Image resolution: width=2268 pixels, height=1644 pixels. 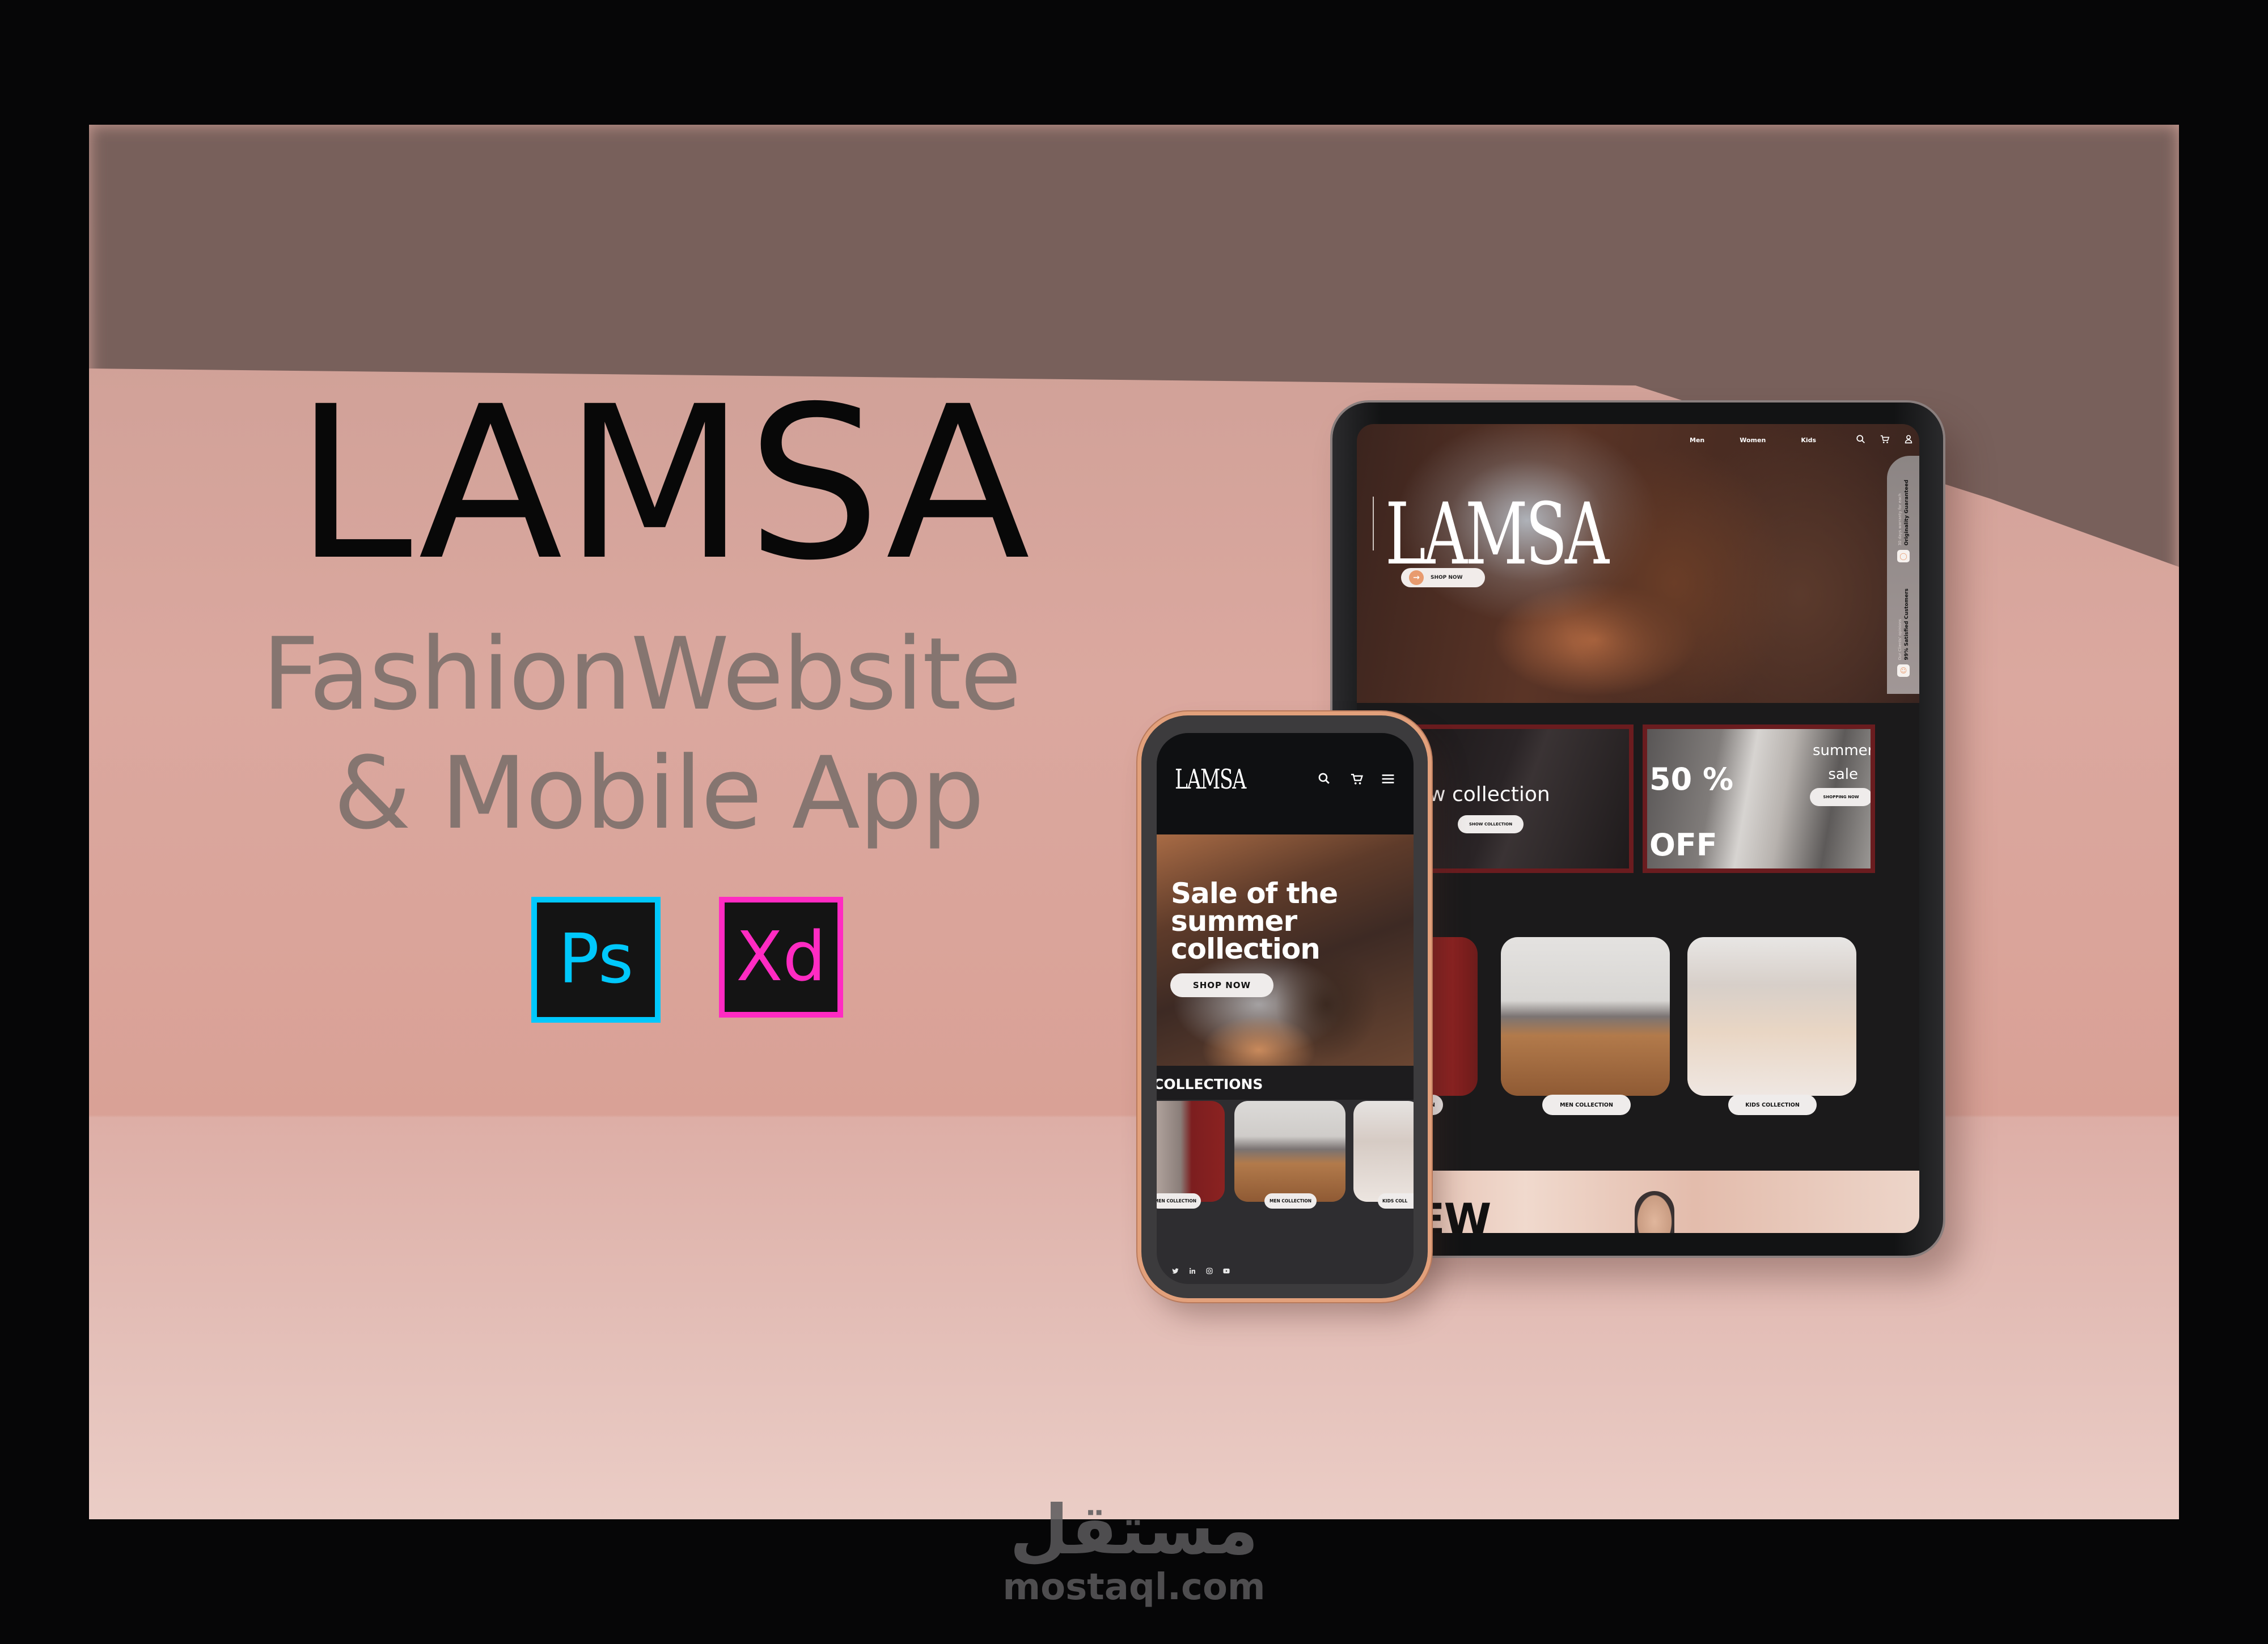 I want to click on tablet-nav-icons, so click(x=1885, y=439).